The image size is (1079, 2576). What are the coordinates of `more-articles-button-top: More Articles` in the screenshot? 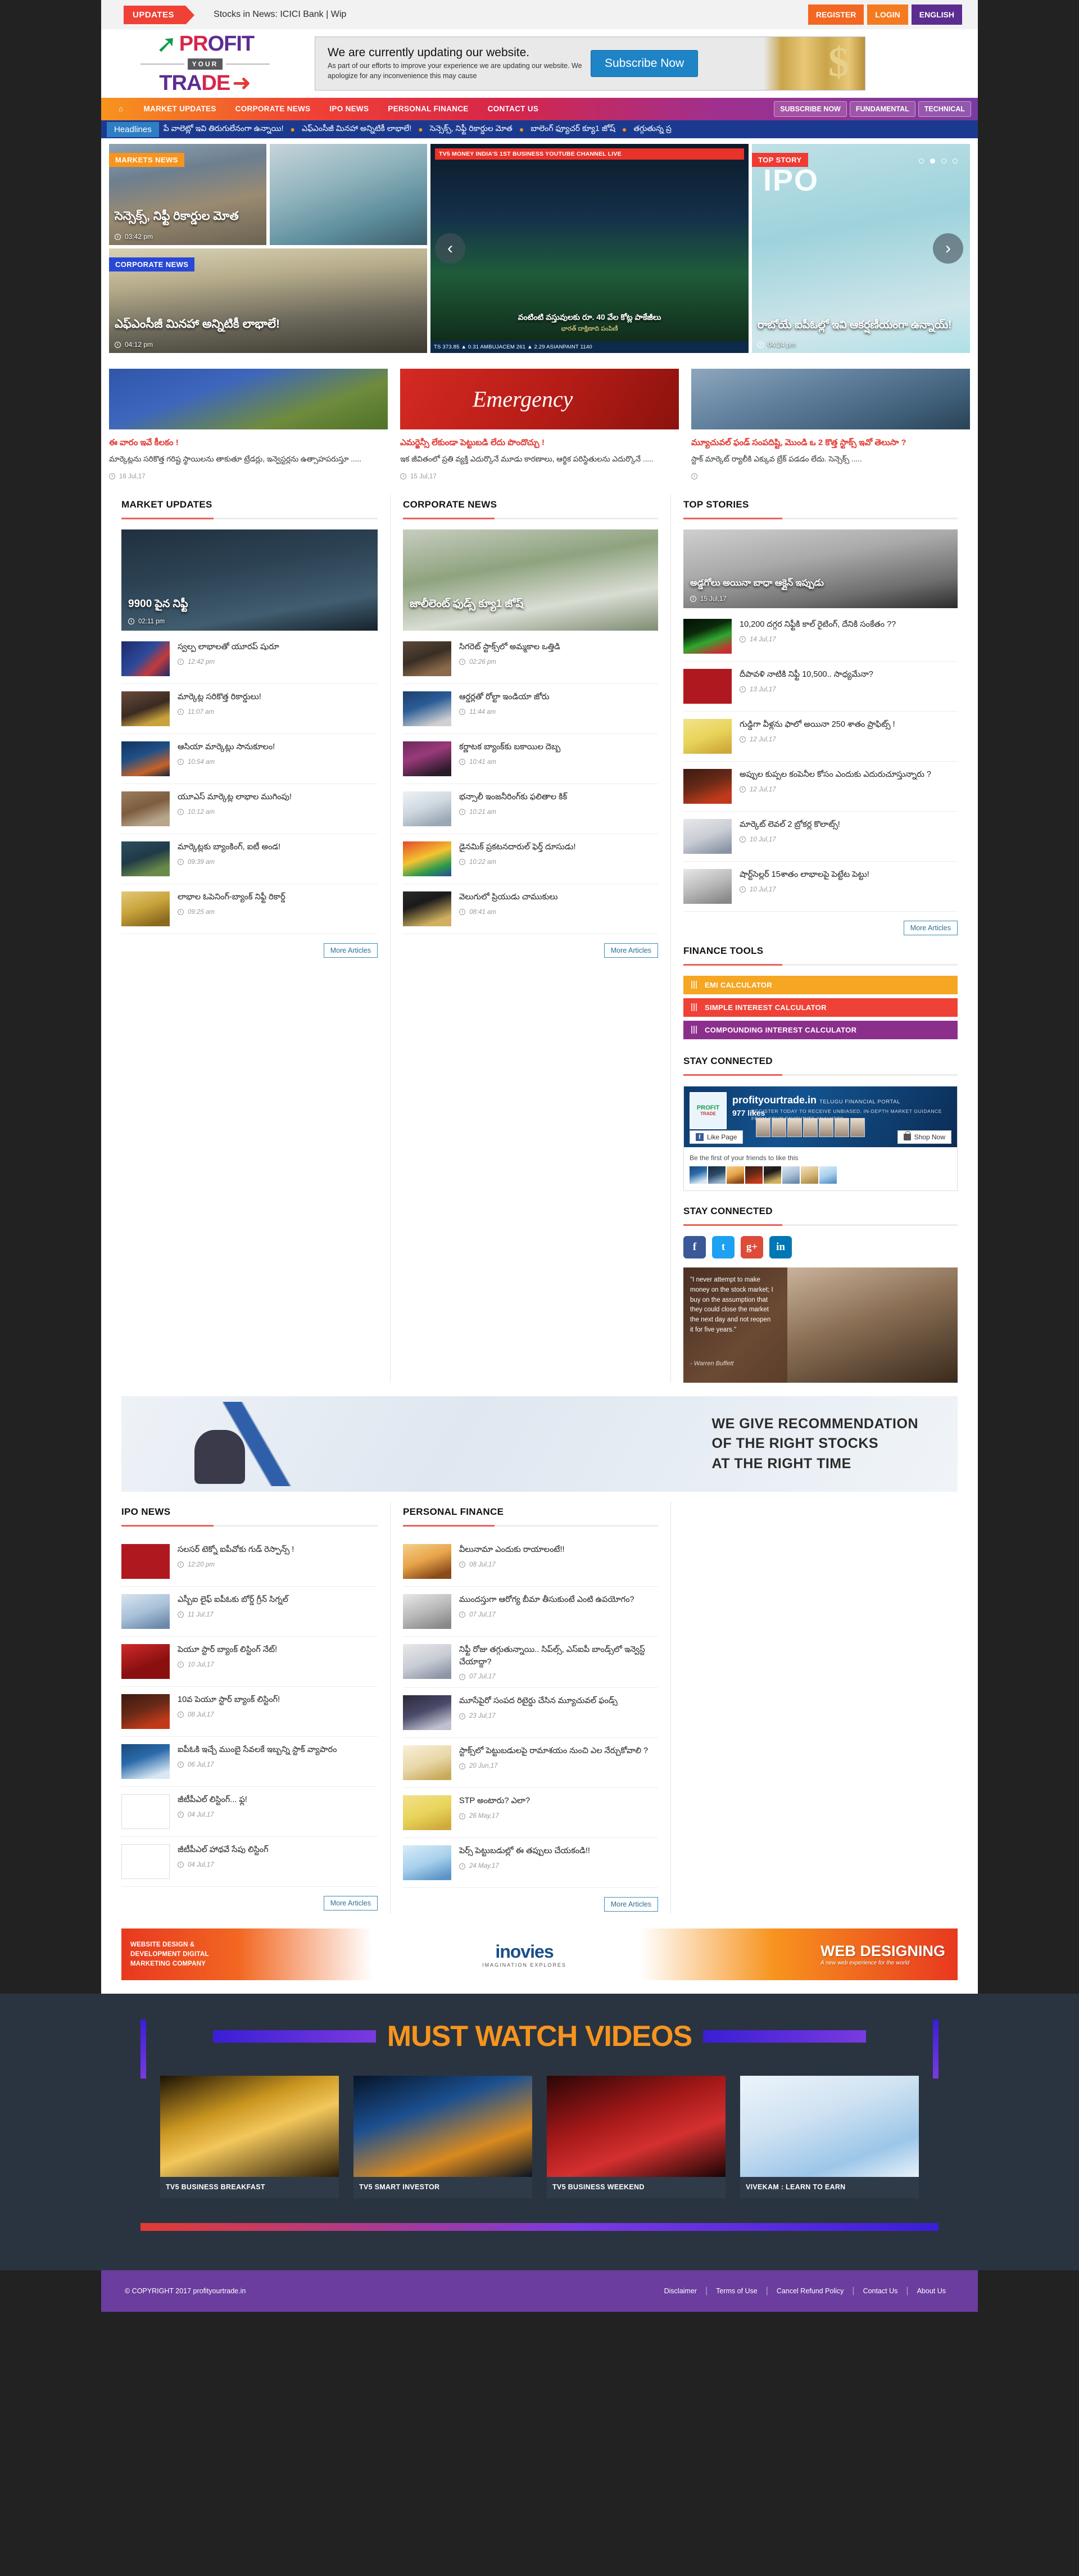 It's located at (930, 927).